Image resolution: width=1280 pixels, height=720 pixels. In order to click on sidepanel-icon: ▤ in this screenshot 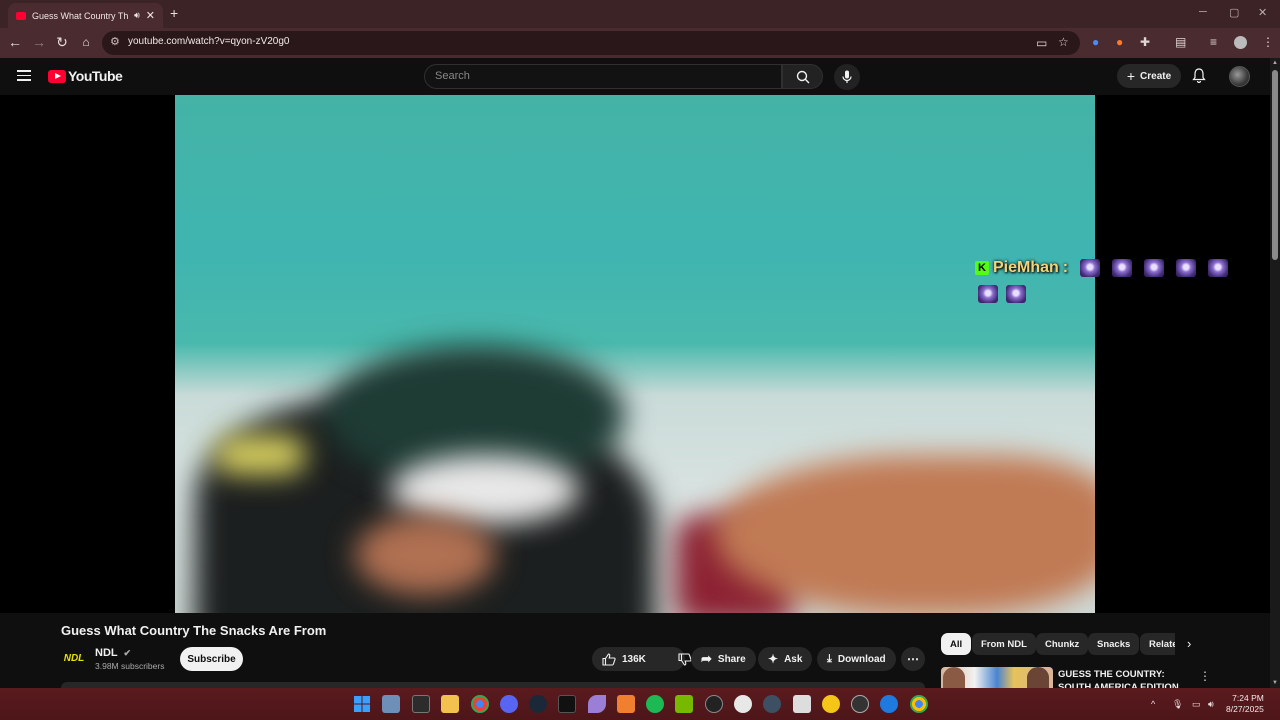, I will do `click(1180, 42)`.